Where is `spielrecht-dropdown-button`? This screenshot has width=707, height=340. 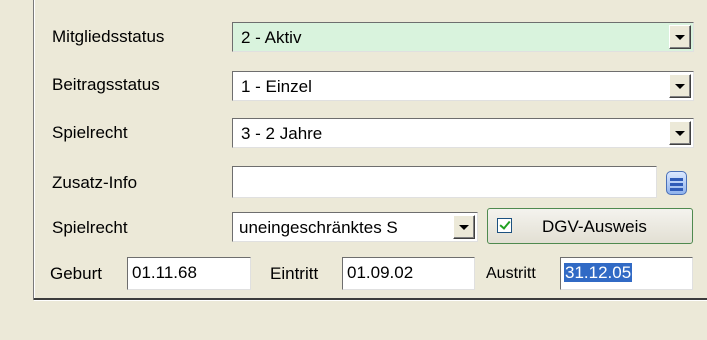 spielrecht-dropdown-button is located at coordinates (680, 133).